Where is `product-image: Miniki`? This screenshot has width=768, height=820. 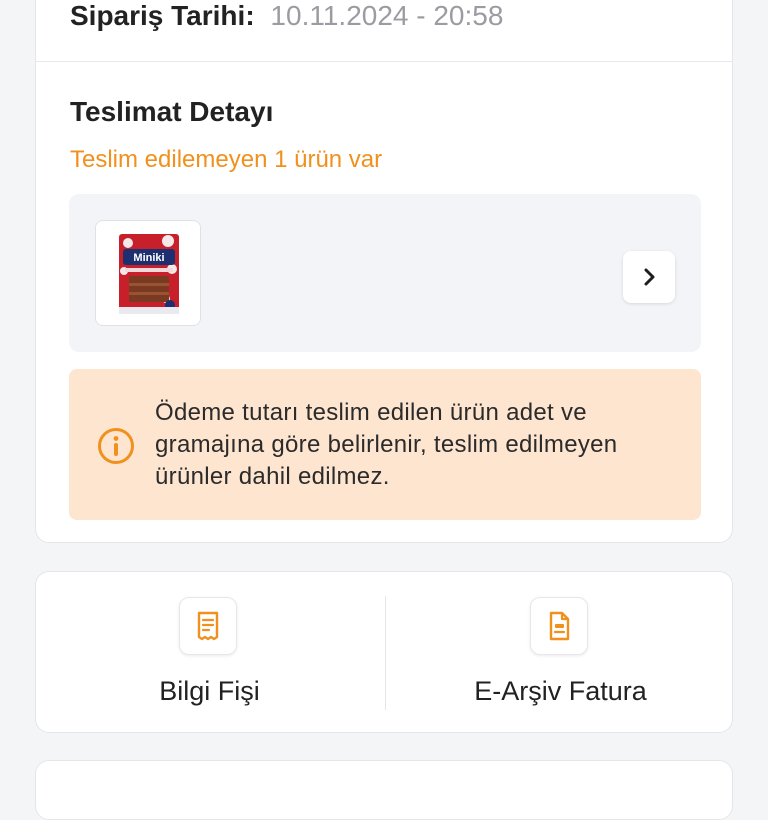 product-image: Miniki is located at coordinates (148, 273).